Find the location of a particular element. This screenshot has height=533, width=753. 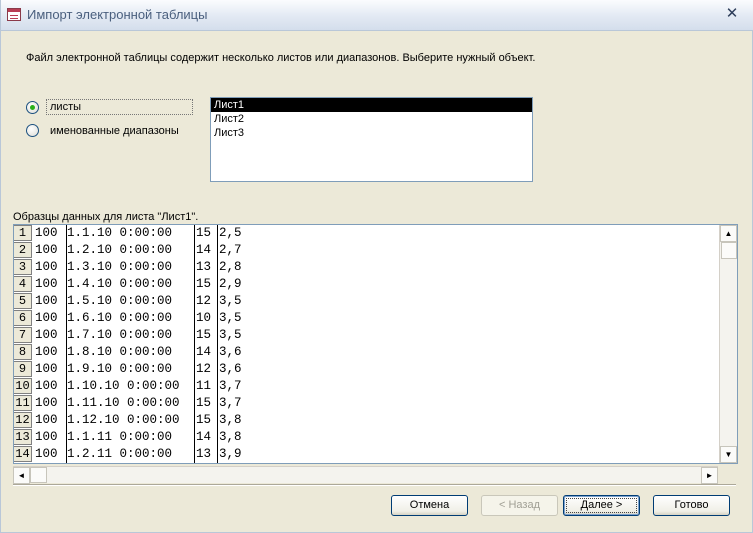

cancel-button: Отмена is located at coordinates (429, 505).